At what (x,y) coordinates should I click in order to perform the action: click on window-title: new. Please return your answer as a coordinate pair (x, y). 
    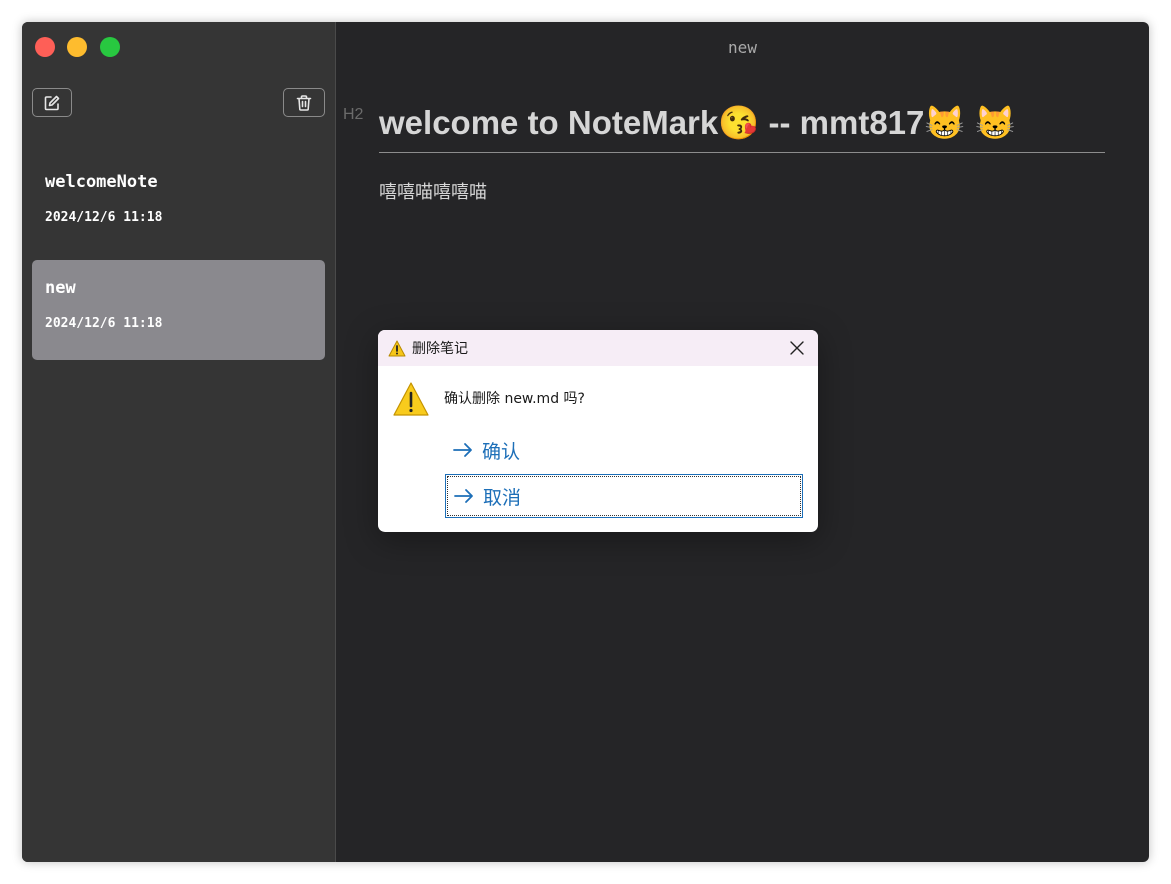
    Looking at the image, I should click on (742, 47).